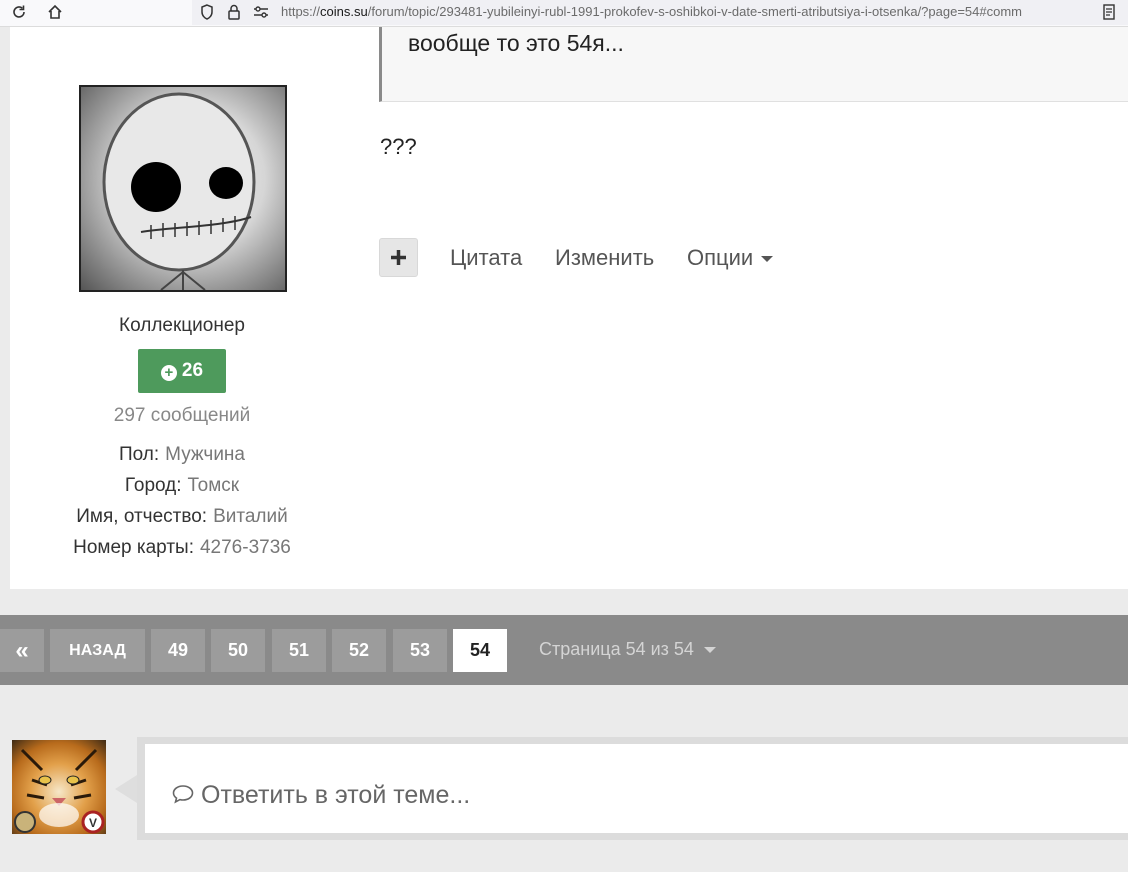 This screenshot has height=872, width=1128. I want to click on field-value: Томск, so click(213, 485).